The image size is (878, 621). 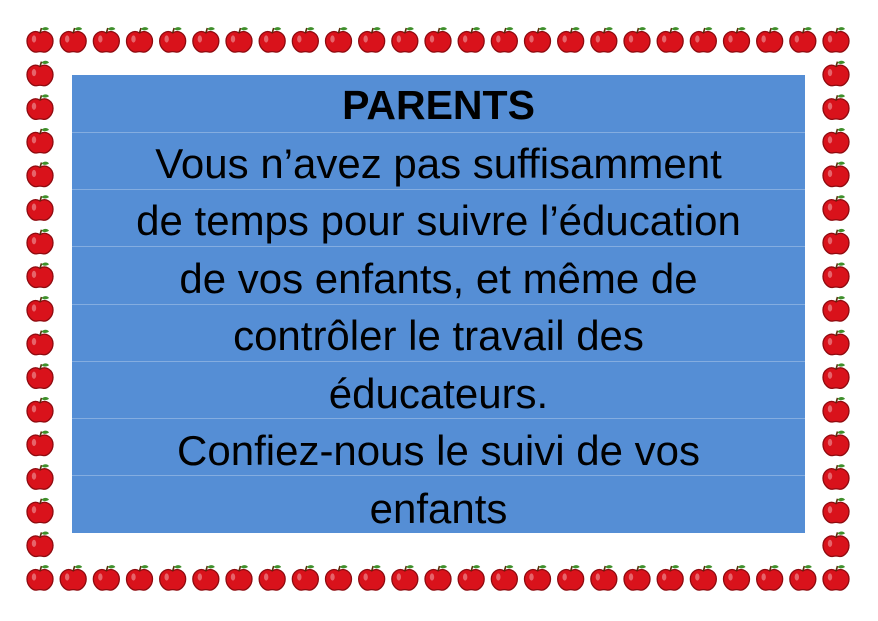 I want to click on body-line-4: contrôler le travail des, so click(x=438, y=335).